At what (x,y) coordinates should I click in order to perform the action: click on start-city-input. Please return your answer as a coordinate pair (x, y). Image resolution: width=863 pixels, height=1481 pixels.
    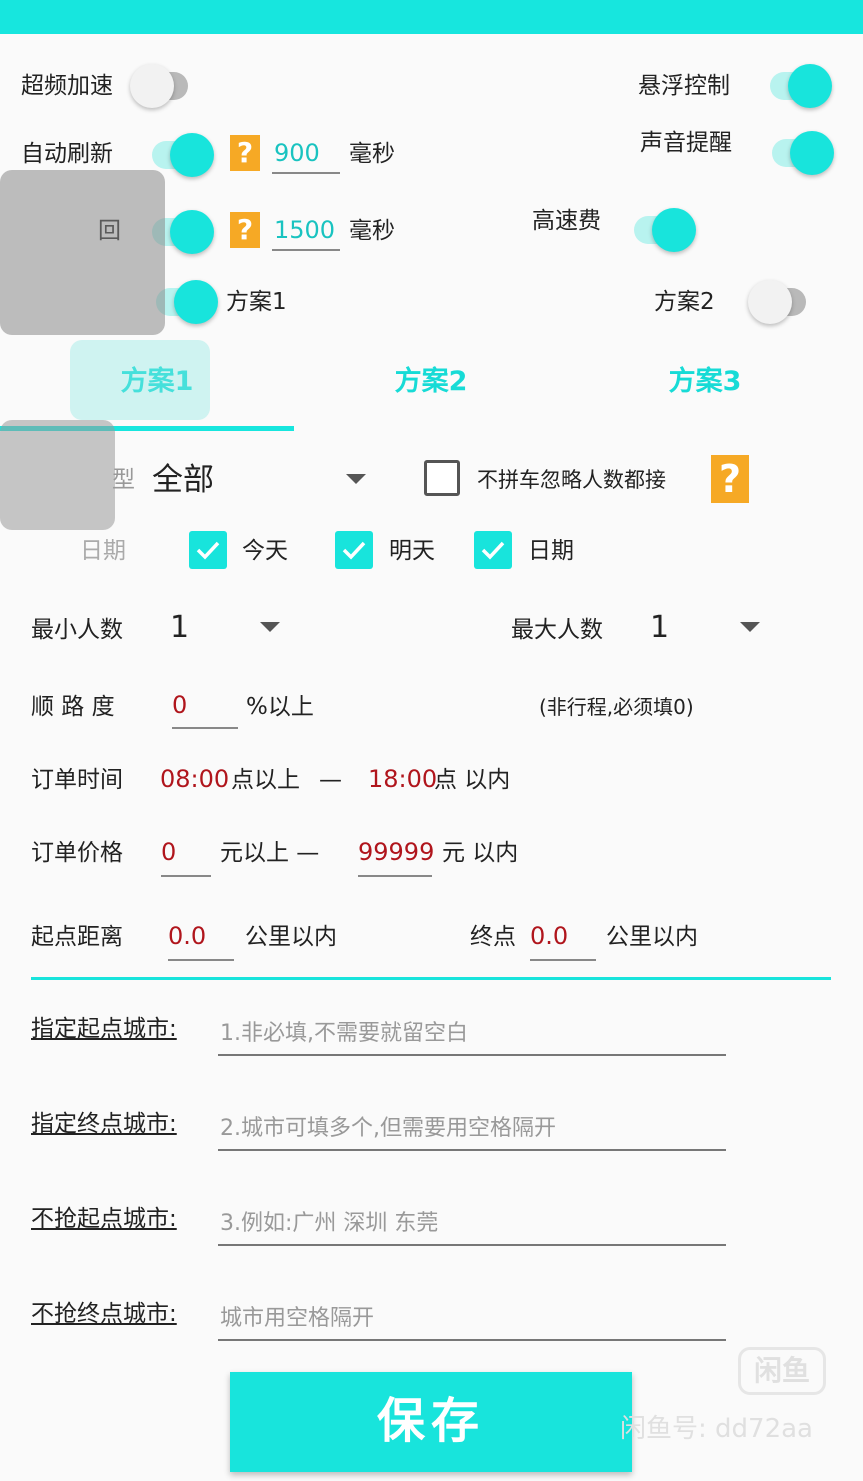
    Looking at the image, I should click on (472, 1034).